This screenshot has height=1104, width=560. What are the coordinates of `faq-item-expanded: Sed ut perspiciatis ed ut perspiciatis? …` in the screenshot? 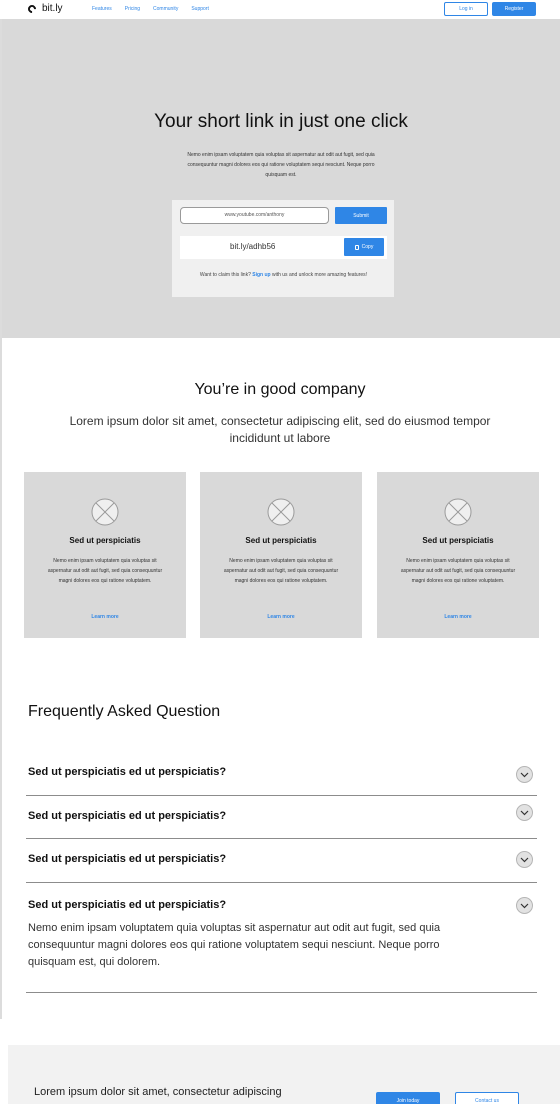 It's located at (281, 938).